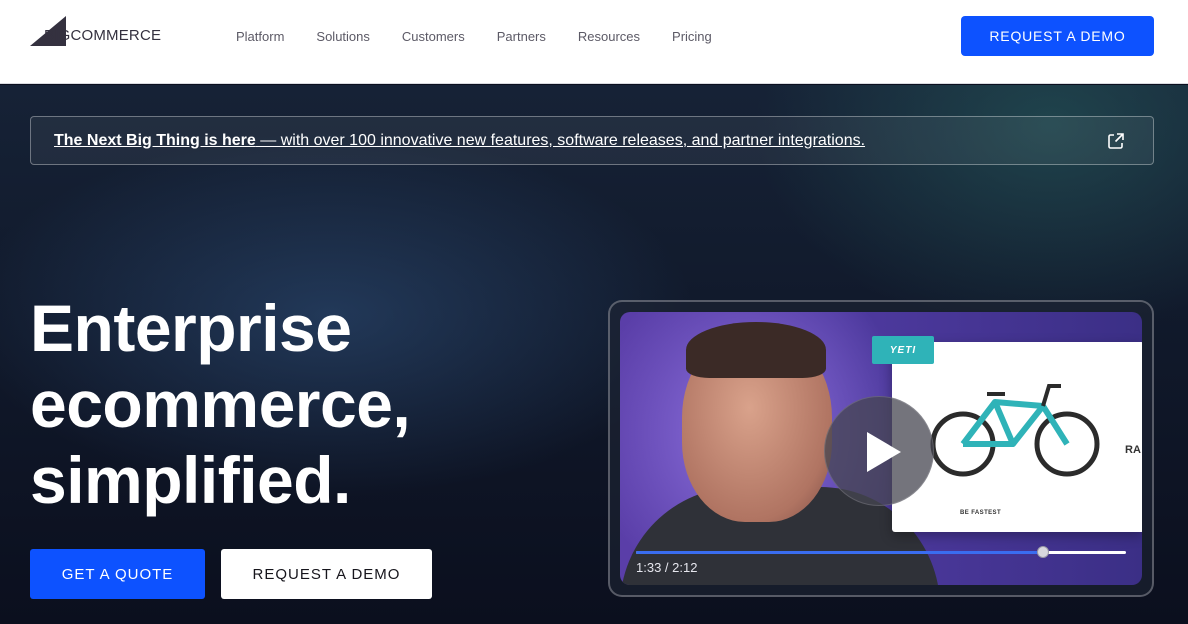  Describe the element at coordinates (260, 36) in the screenshot. I see `nav-item-platform: Platform` at that location.